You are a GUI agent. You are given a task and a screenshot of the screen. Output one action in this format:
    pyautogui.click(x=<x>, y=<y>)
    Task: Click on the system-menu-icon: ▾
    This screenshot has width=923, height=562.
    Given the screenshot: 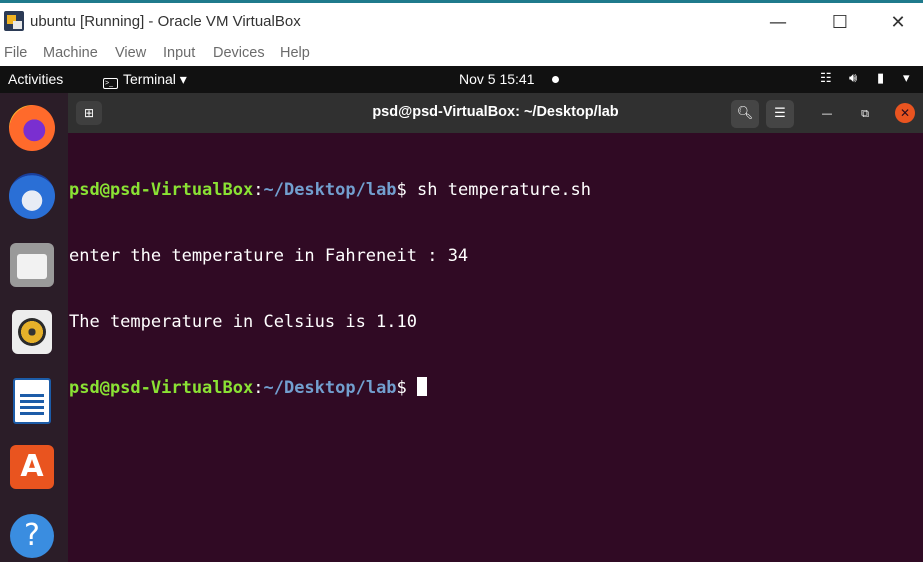 What is the action you would take?
    pyautogui.click(x=906, y=78)
    